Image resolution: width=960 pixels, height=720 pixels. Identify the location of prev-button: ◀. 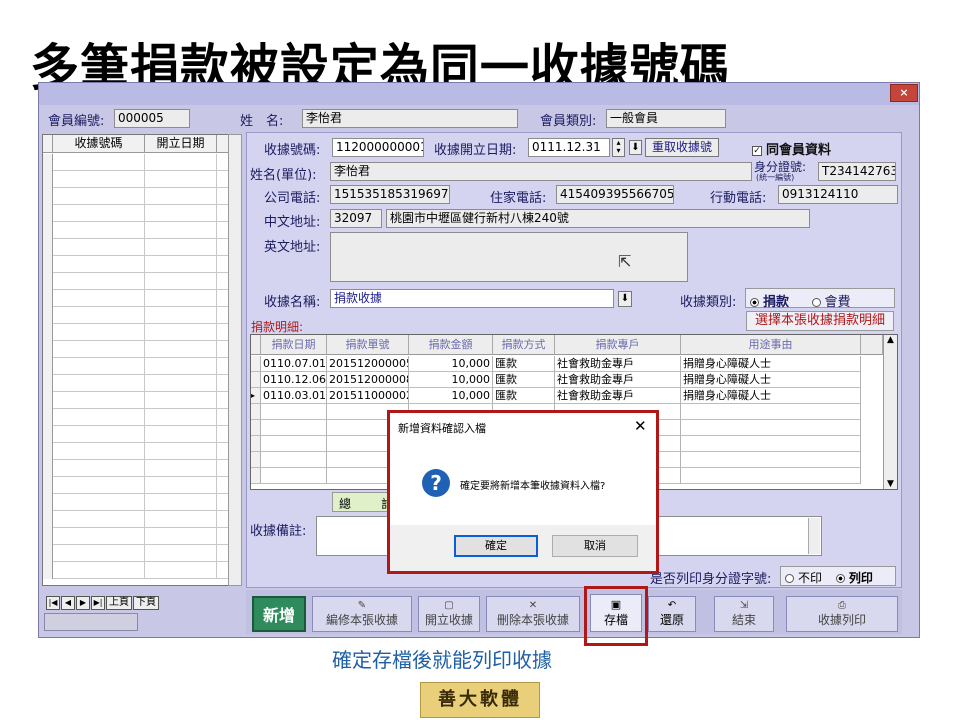
(68, 603).